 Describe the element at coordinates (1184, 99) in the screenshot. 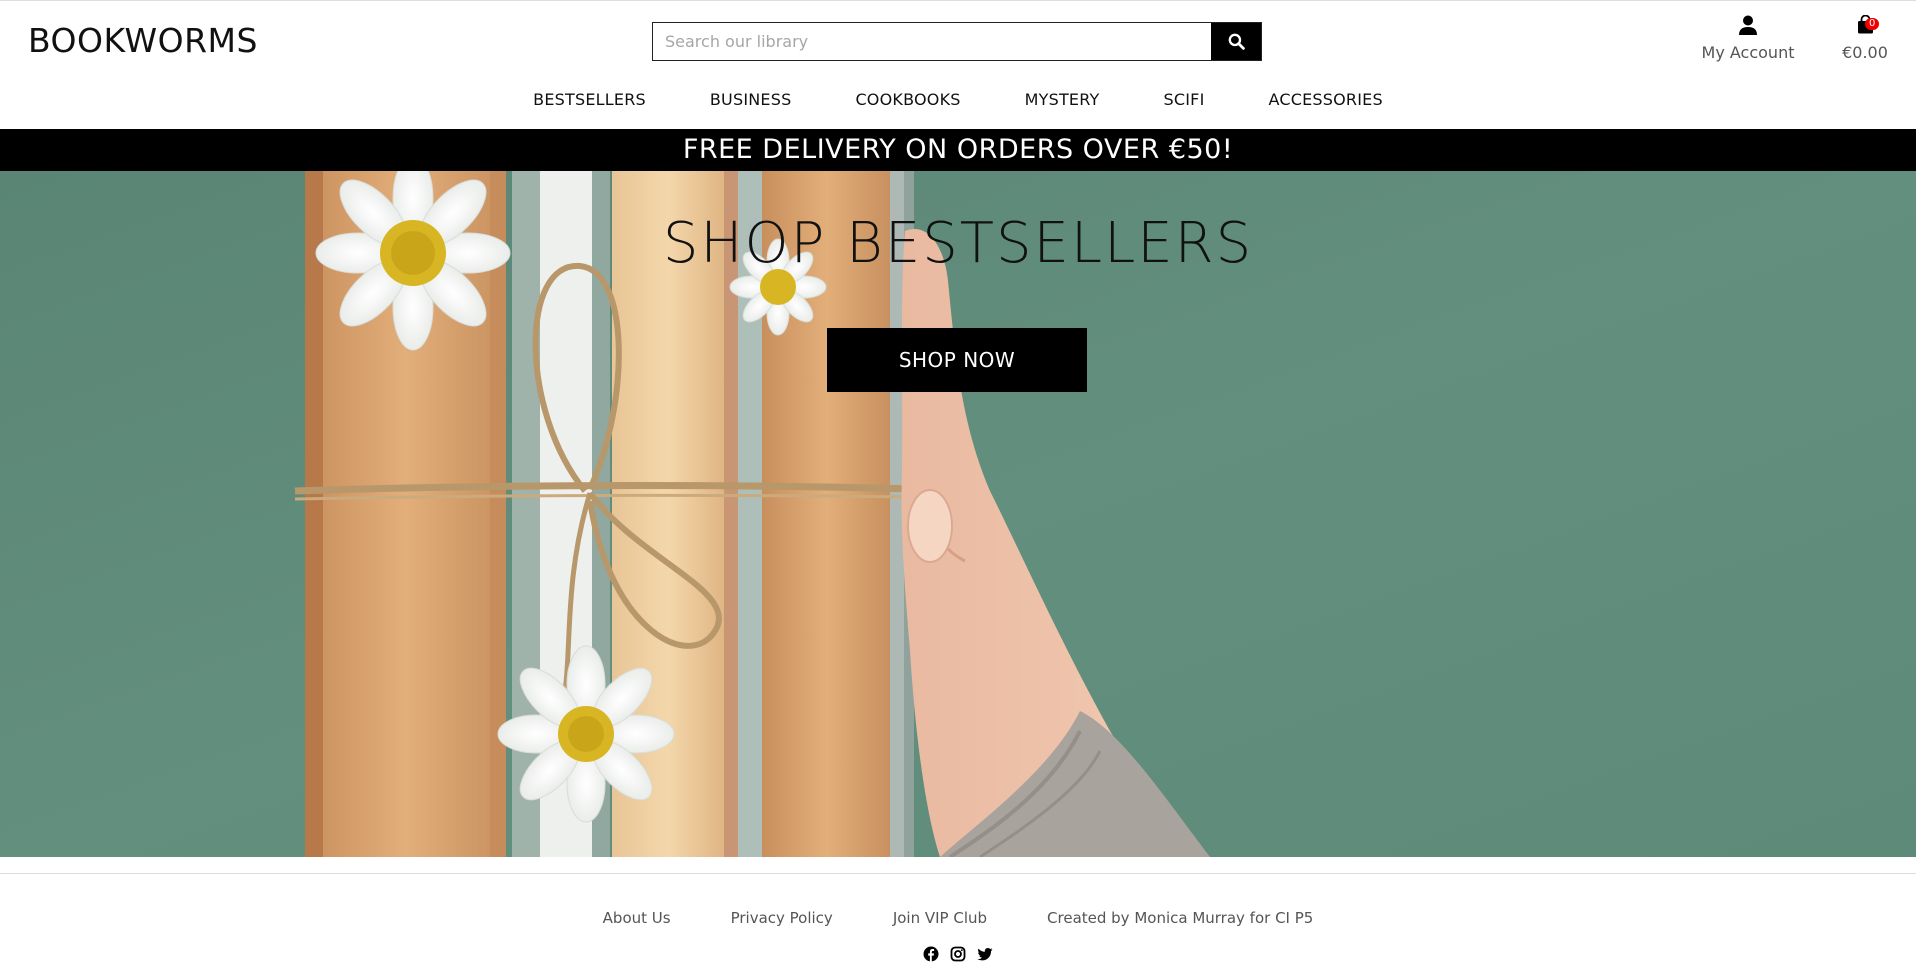

I see `nav-item-scifi: SCIFI` at that location.